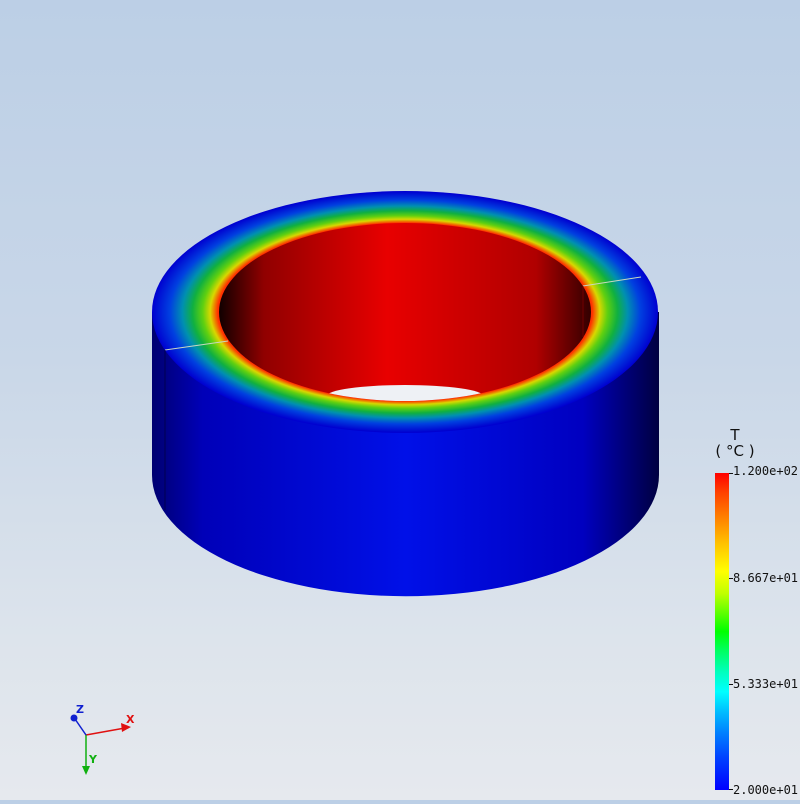 The height and width of the screenshot is (804, 800). Describe the element at coordinates (735, 435) in the screenshot. I see `legend-variable: T` at that location.